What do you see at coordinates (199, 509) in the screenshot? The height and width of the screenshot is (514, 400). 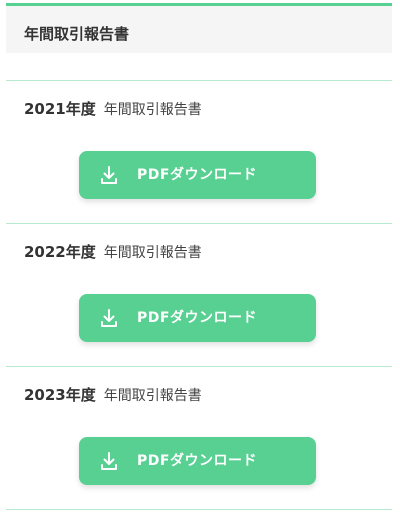 I see `divider` at bounding box center [199, 509].